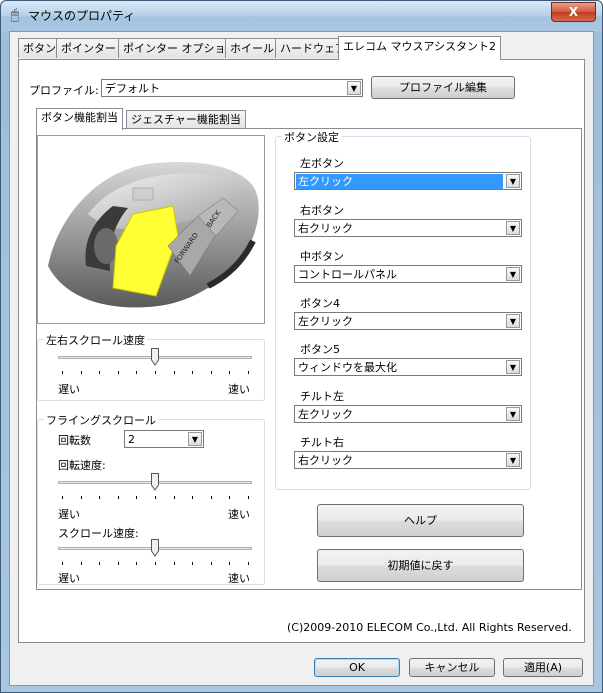  What do you see at coordinates (322, 163) in the screenshot?
I see `left-button-label: 左ボタン` at bounding box center [322, 163].